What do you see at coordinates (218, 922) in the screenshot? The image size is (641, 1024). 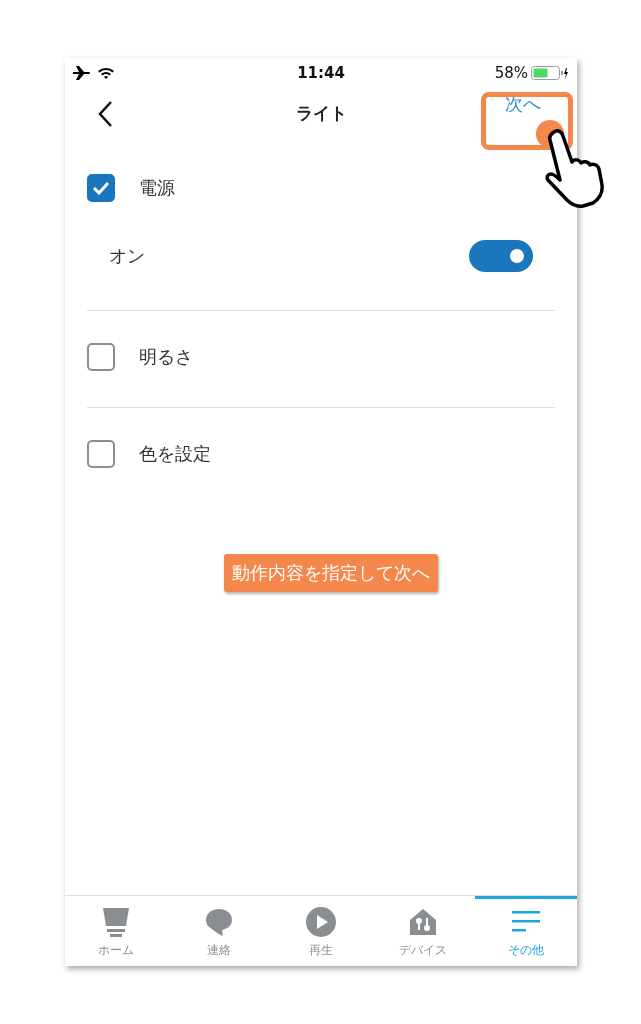 I see `speech-bubble-icon` at bounding box center [218, 922].